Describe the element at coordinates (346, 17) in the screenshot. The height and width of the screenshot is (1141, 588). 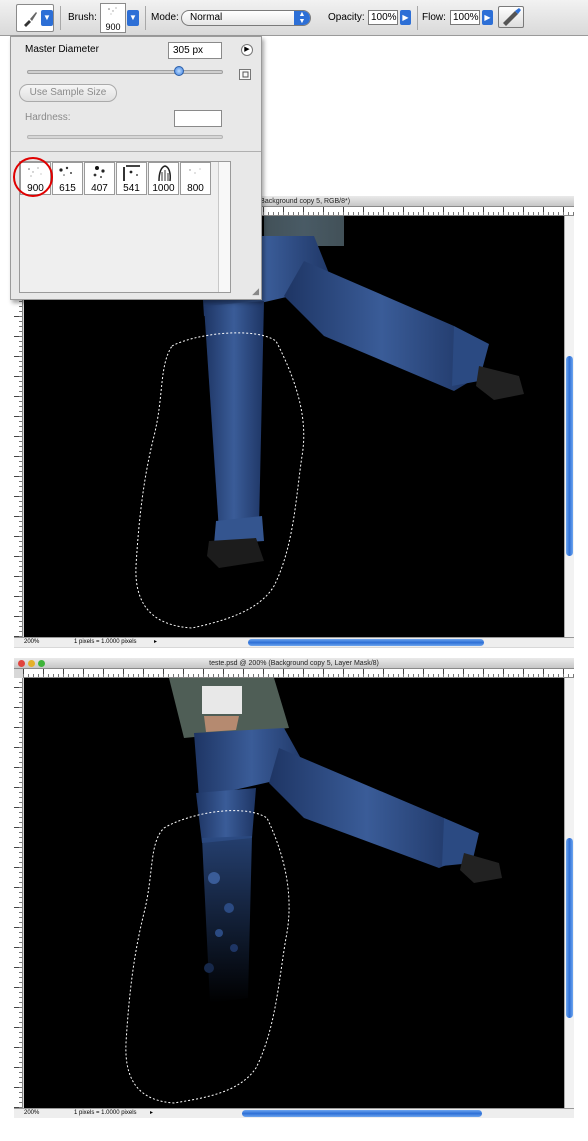
I see `opacity-label: Opacity:` at that location.